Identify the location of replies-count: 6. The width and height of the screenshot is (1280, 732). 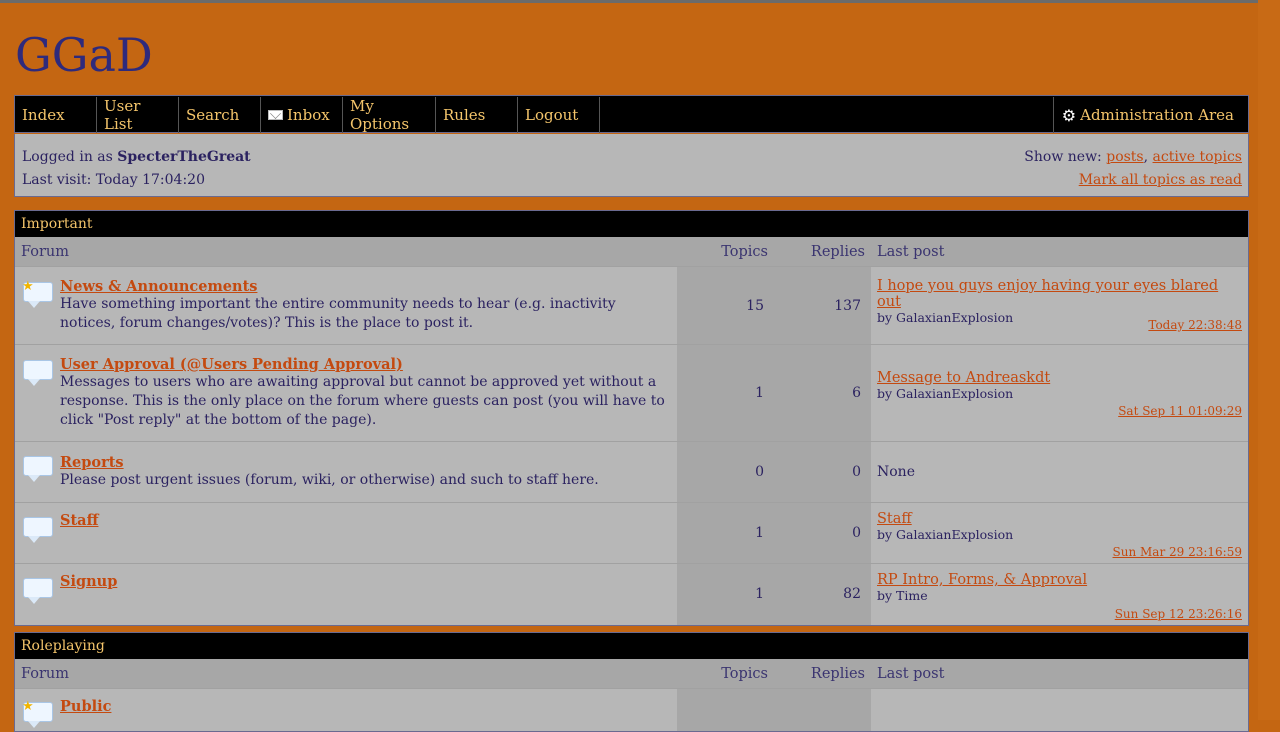
(822, 393).